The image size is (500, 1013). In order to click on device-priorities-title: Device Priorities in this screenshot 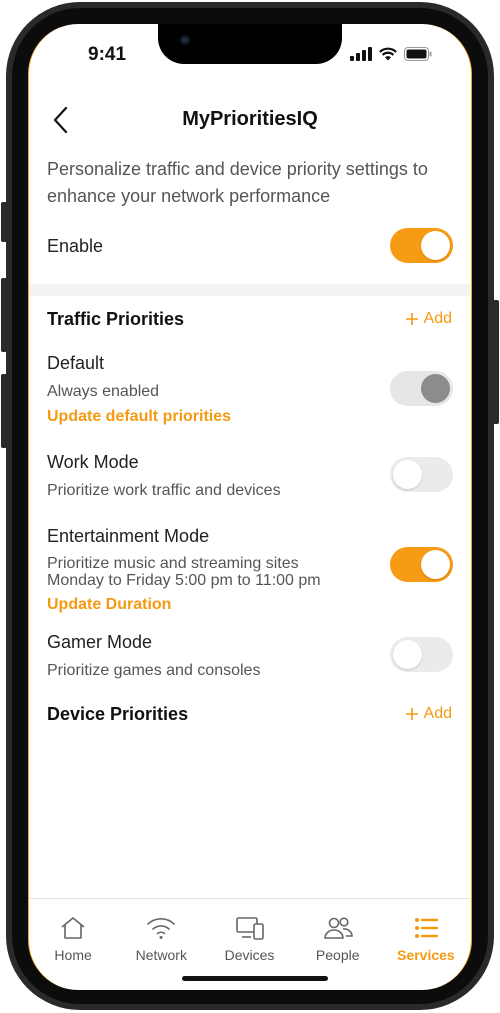, I will do `click(118, 714)`.